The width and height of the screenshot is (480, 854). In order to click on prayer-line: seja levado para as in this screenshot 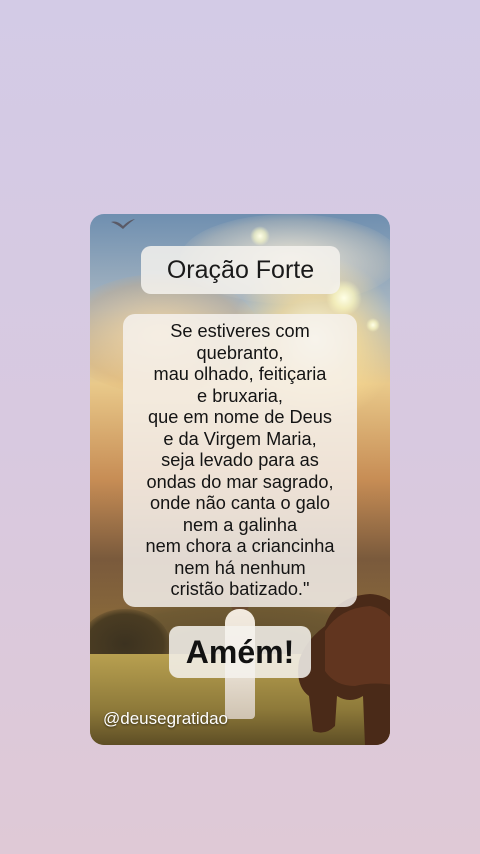, I will do `click(240, 460)`.